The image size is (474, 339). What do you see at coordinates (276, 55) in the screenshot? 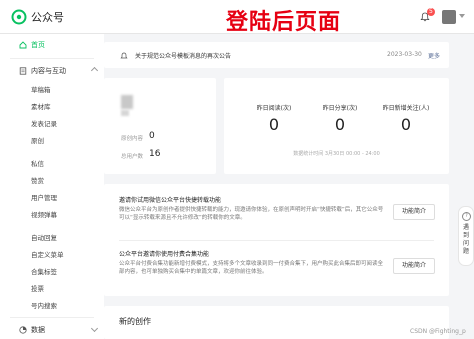
I see `notice-bar: 关于规范公众号模板消息的再次公告 2023-03-30 更多` at bounding box center [276, 55].